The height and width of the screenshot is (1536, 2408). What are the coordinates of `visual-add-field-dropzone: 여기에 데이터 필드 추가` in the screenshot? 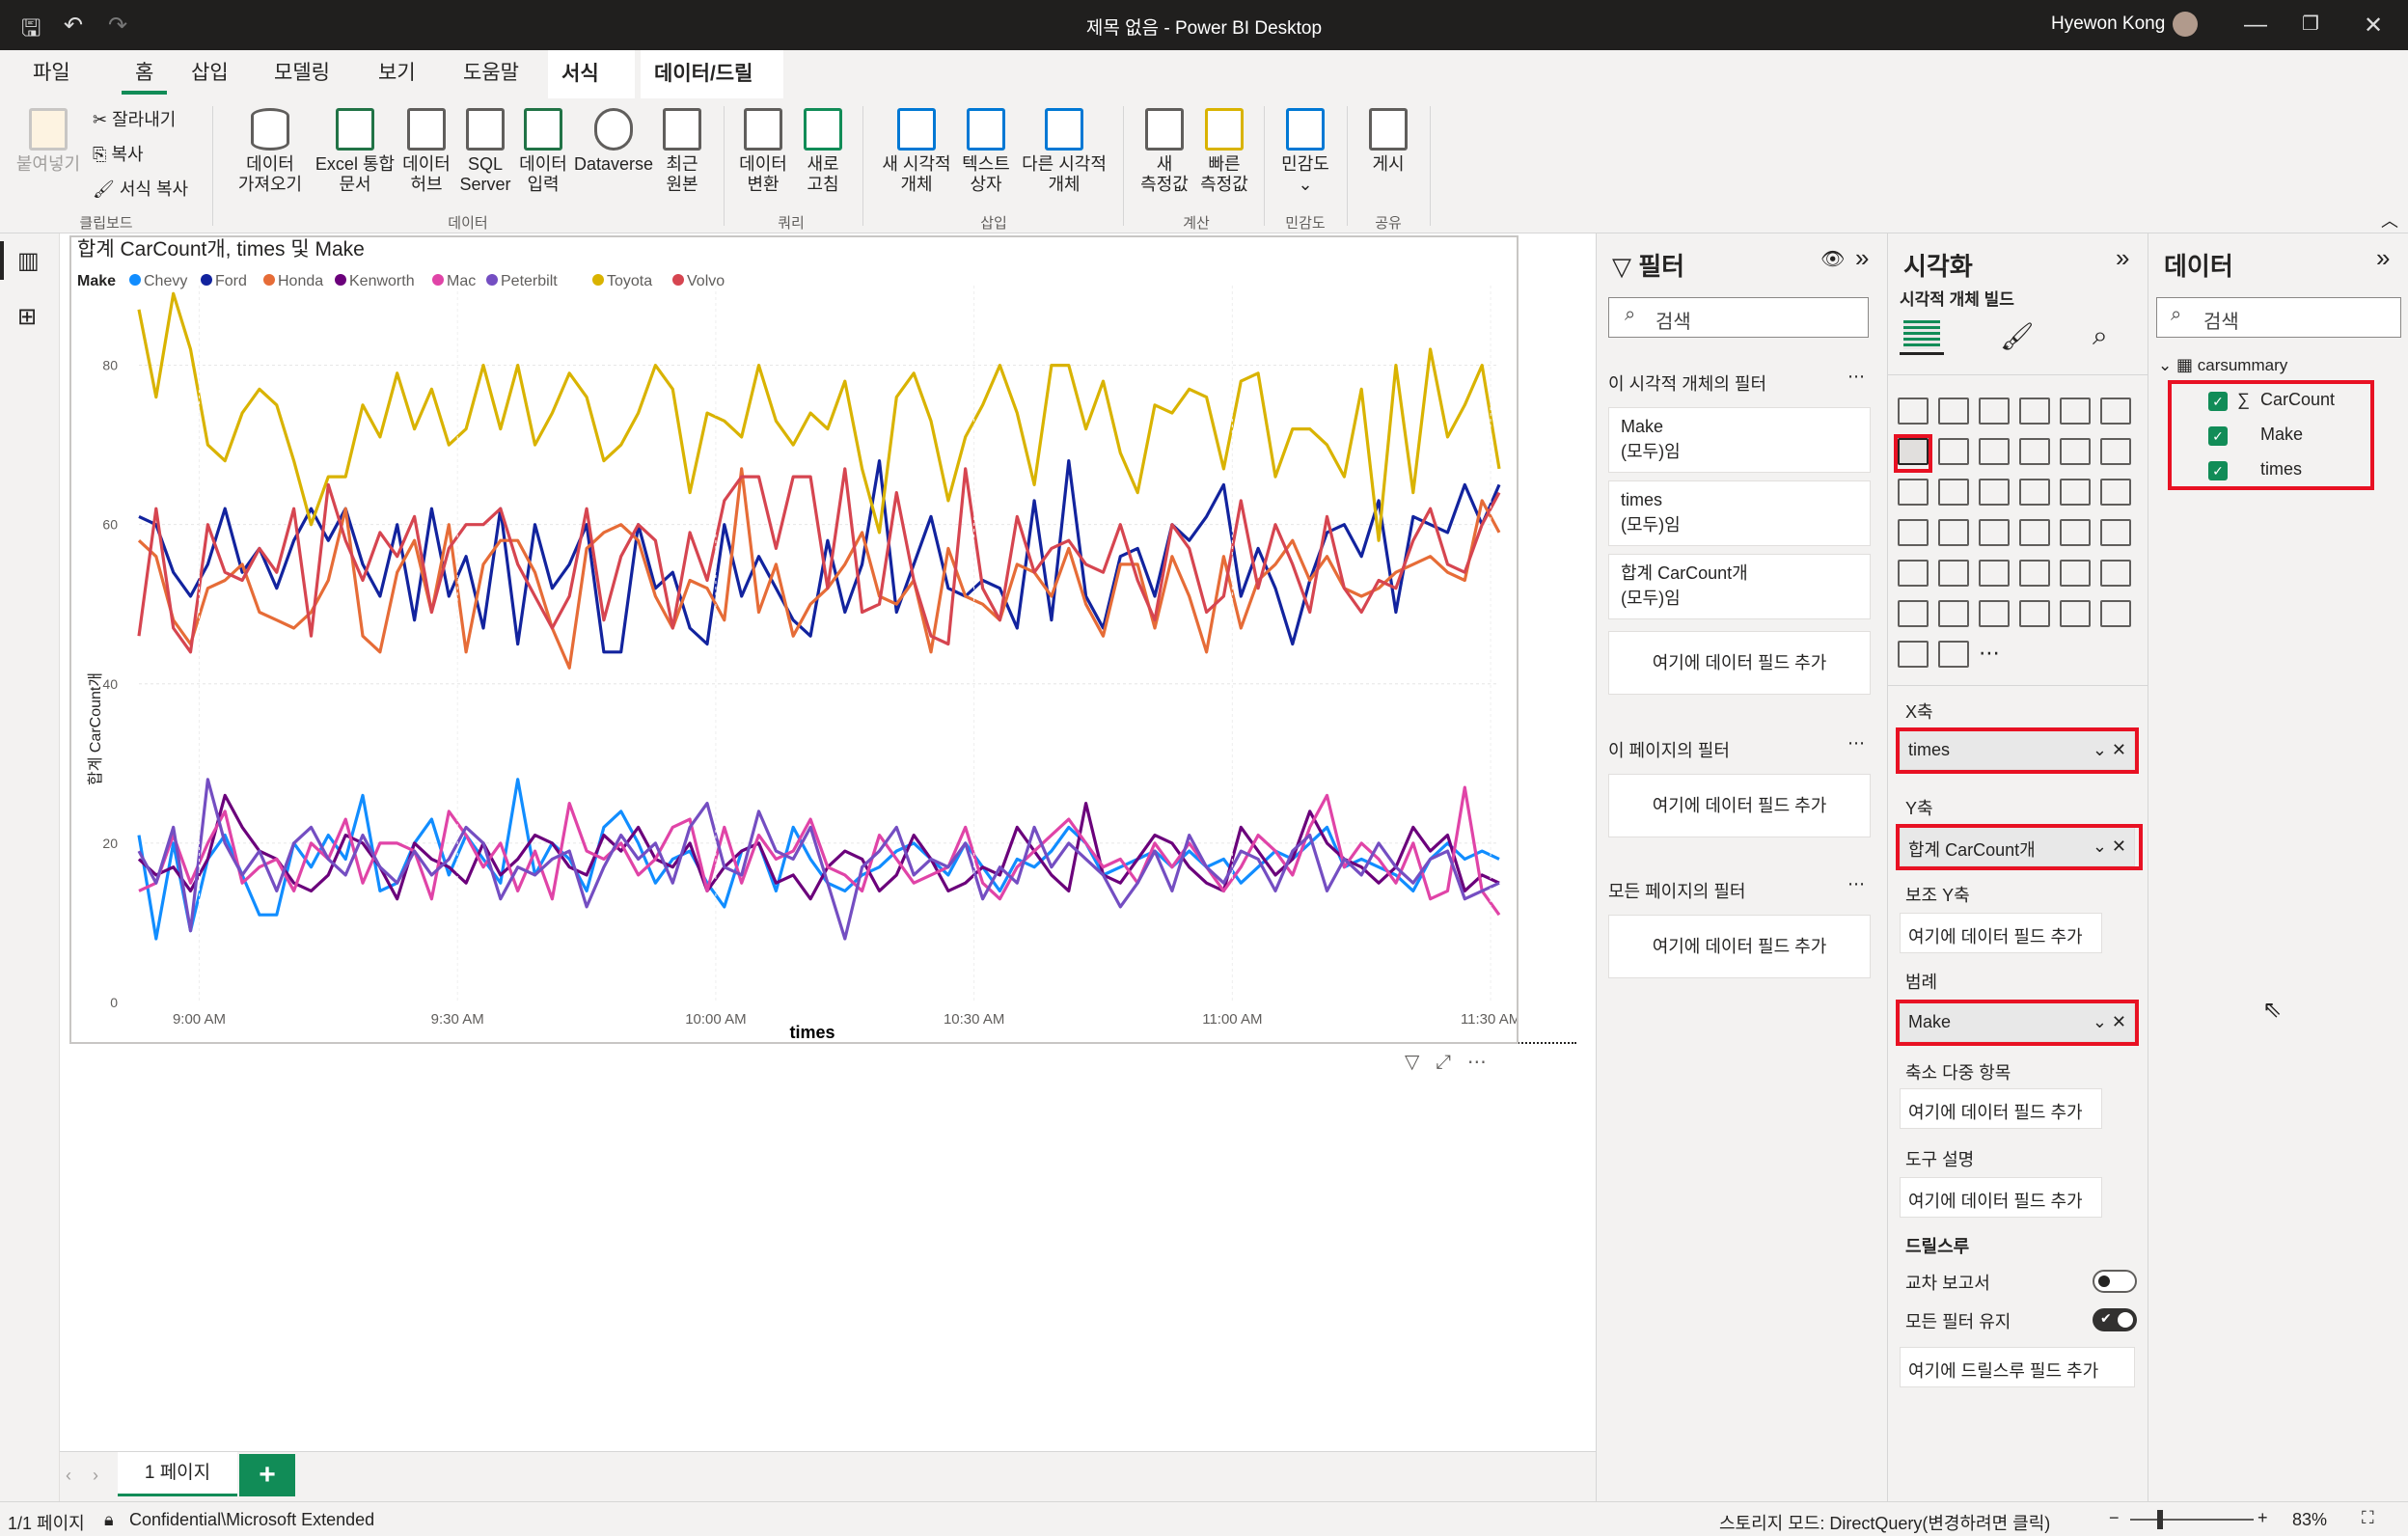 It's located at (1739, 663).